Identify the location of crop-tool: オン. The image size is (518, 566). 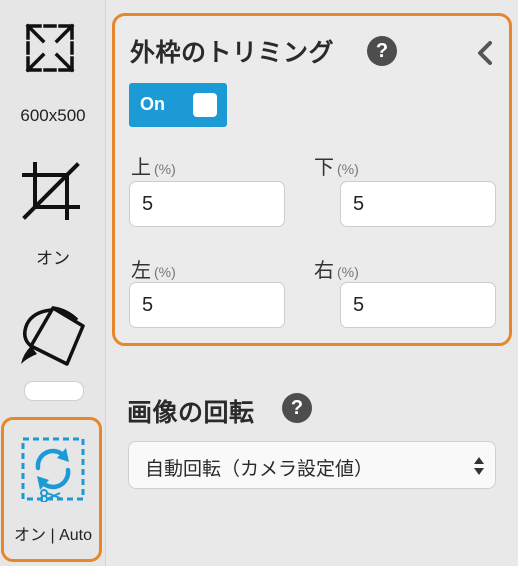
(53, 210).